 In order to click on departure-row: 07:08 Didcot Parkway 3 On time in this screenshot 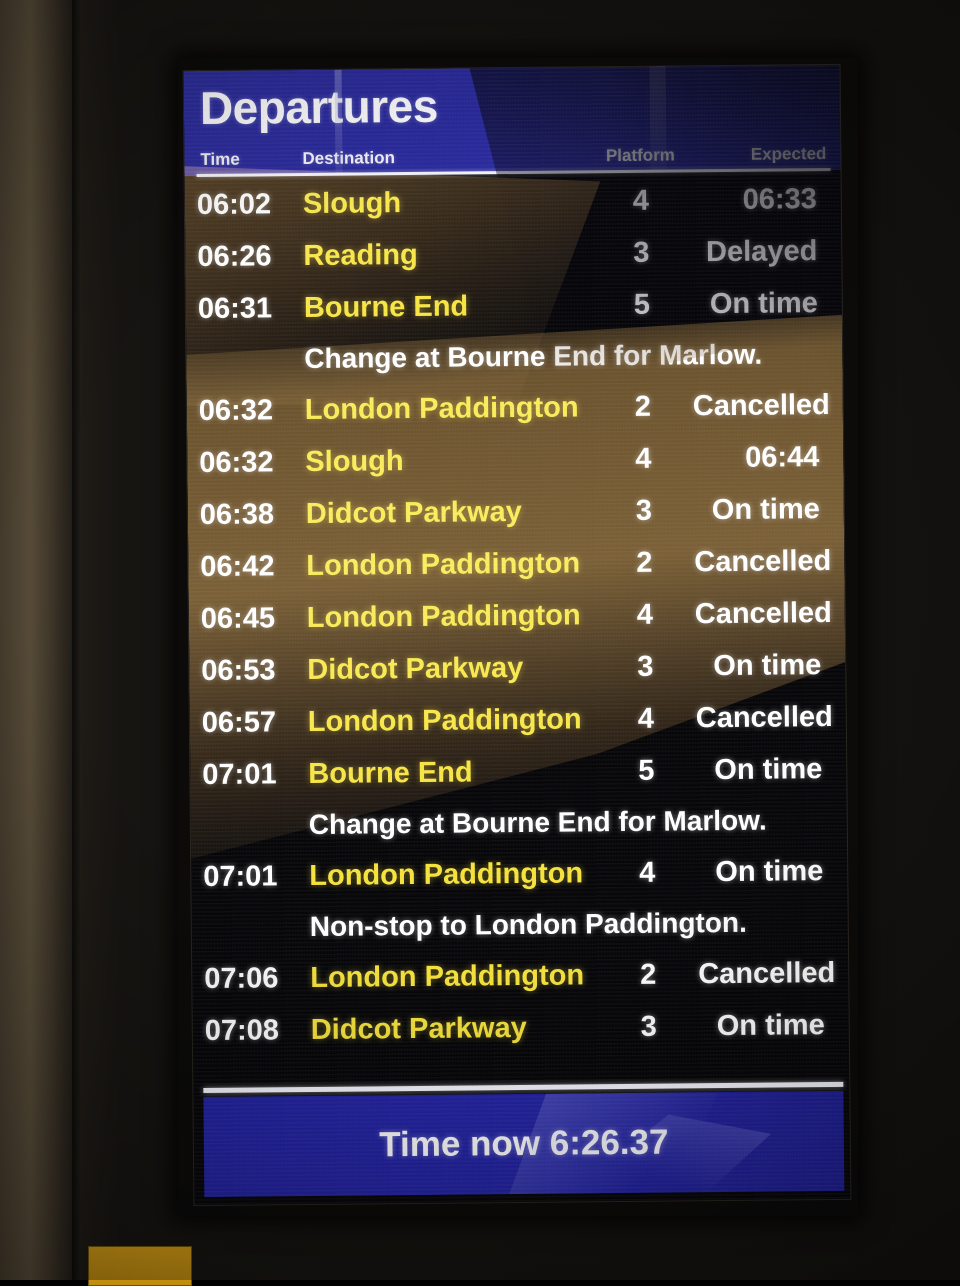, I will do `click(521, 1028)`.